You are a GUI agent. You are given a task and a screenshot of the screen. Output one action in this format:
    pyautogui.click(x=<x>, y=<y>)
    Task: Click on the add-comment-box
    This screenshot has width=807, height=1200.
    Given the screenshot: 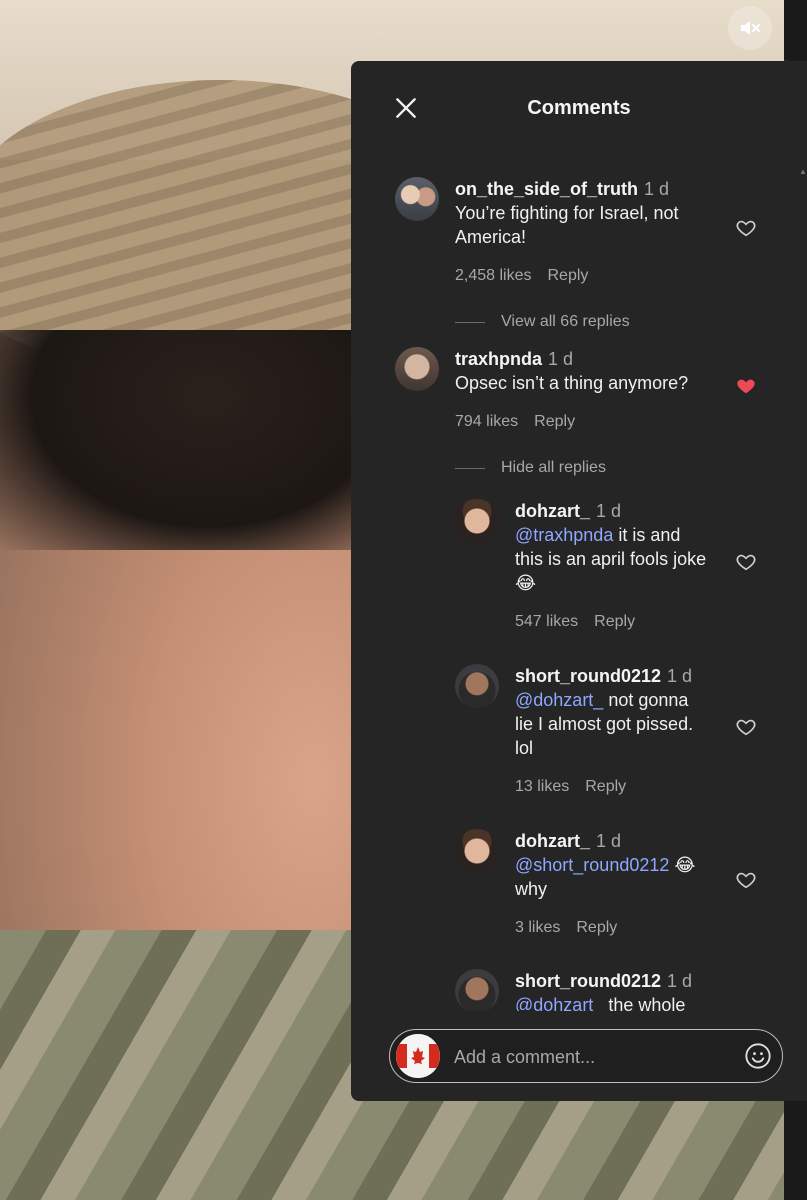 What is the action you would take?
    pyautogui.click(x=586, y=1056)
    